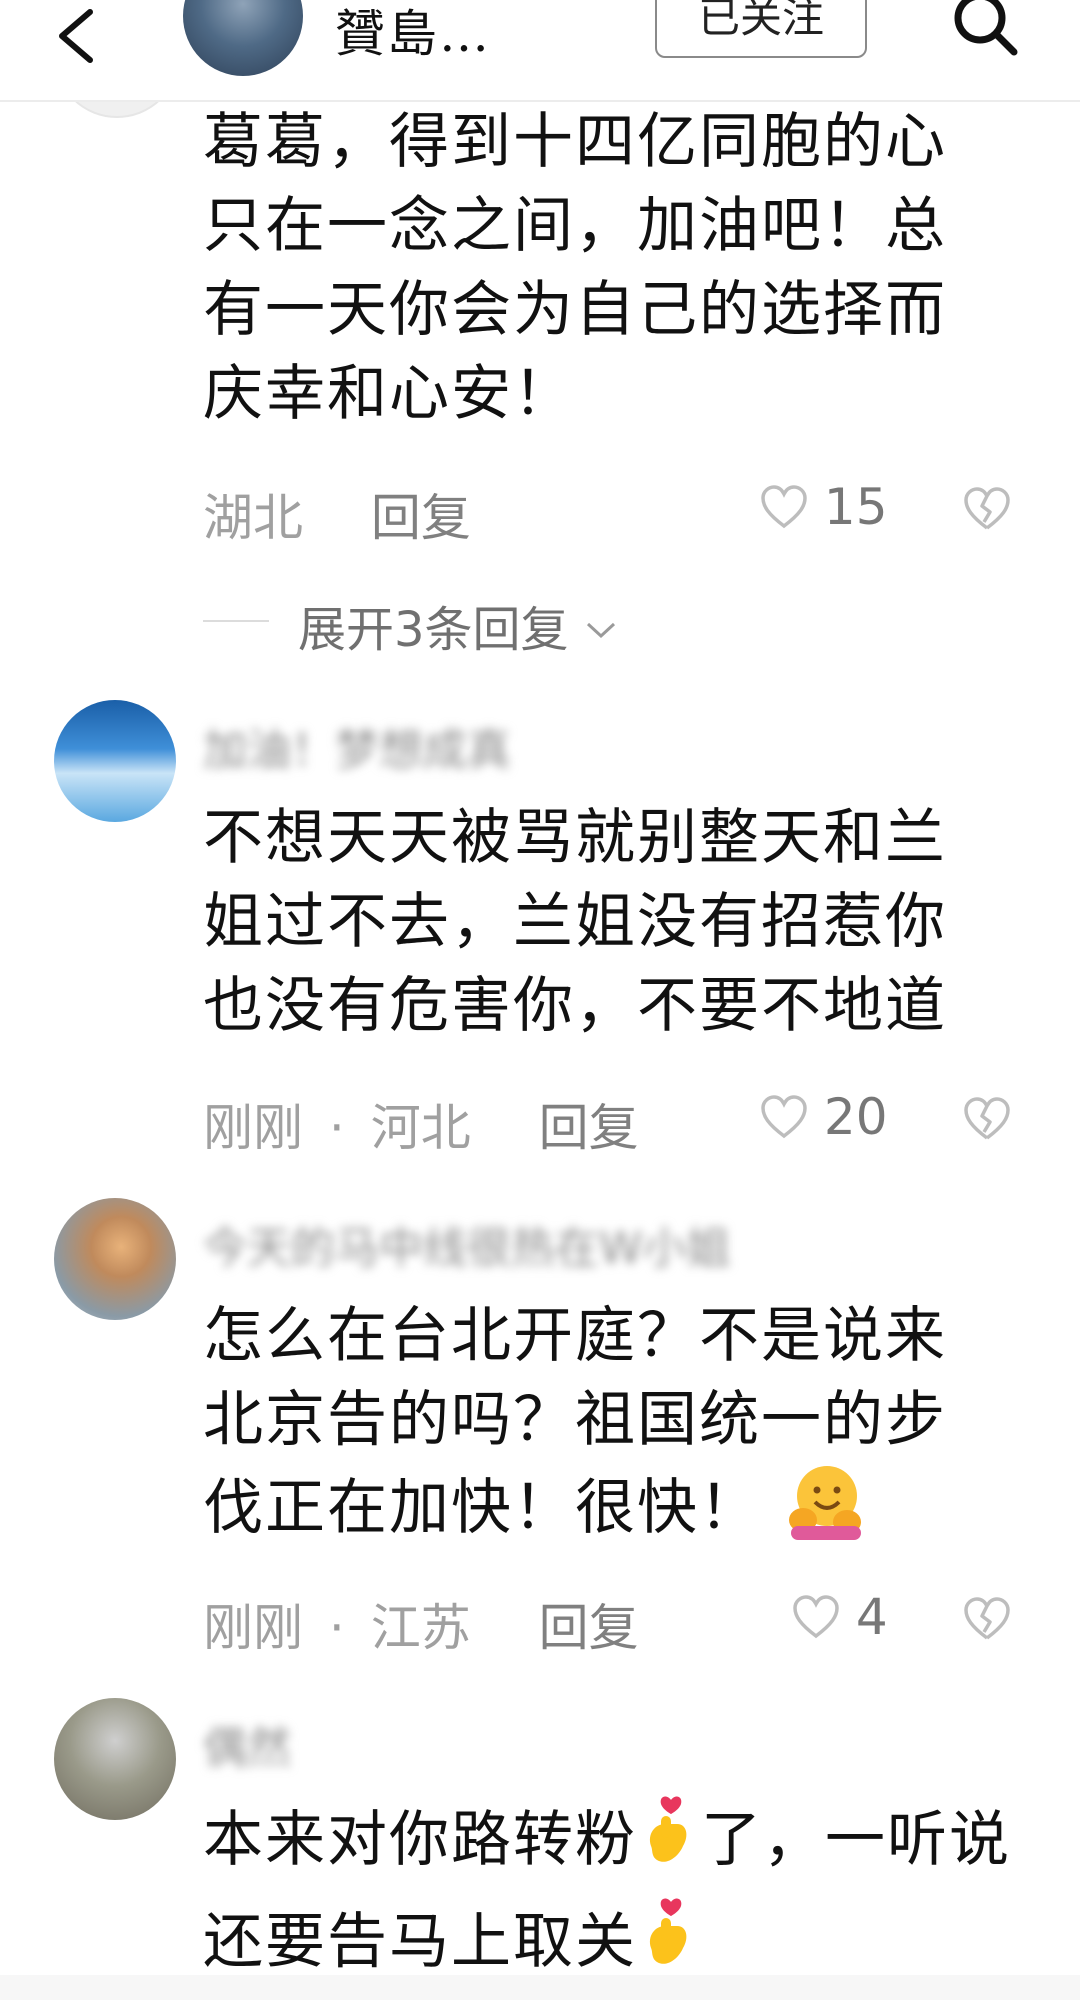 This screenshot has height=2000, width=1080. I want to click on comment-username: 偶然, so click(247, 1744).